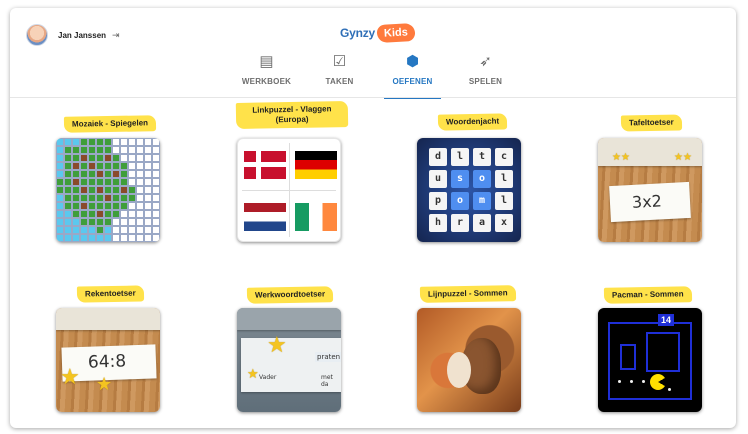  I want to click on game-label-pacman: Pacman - Sommen, so click(648, 295).